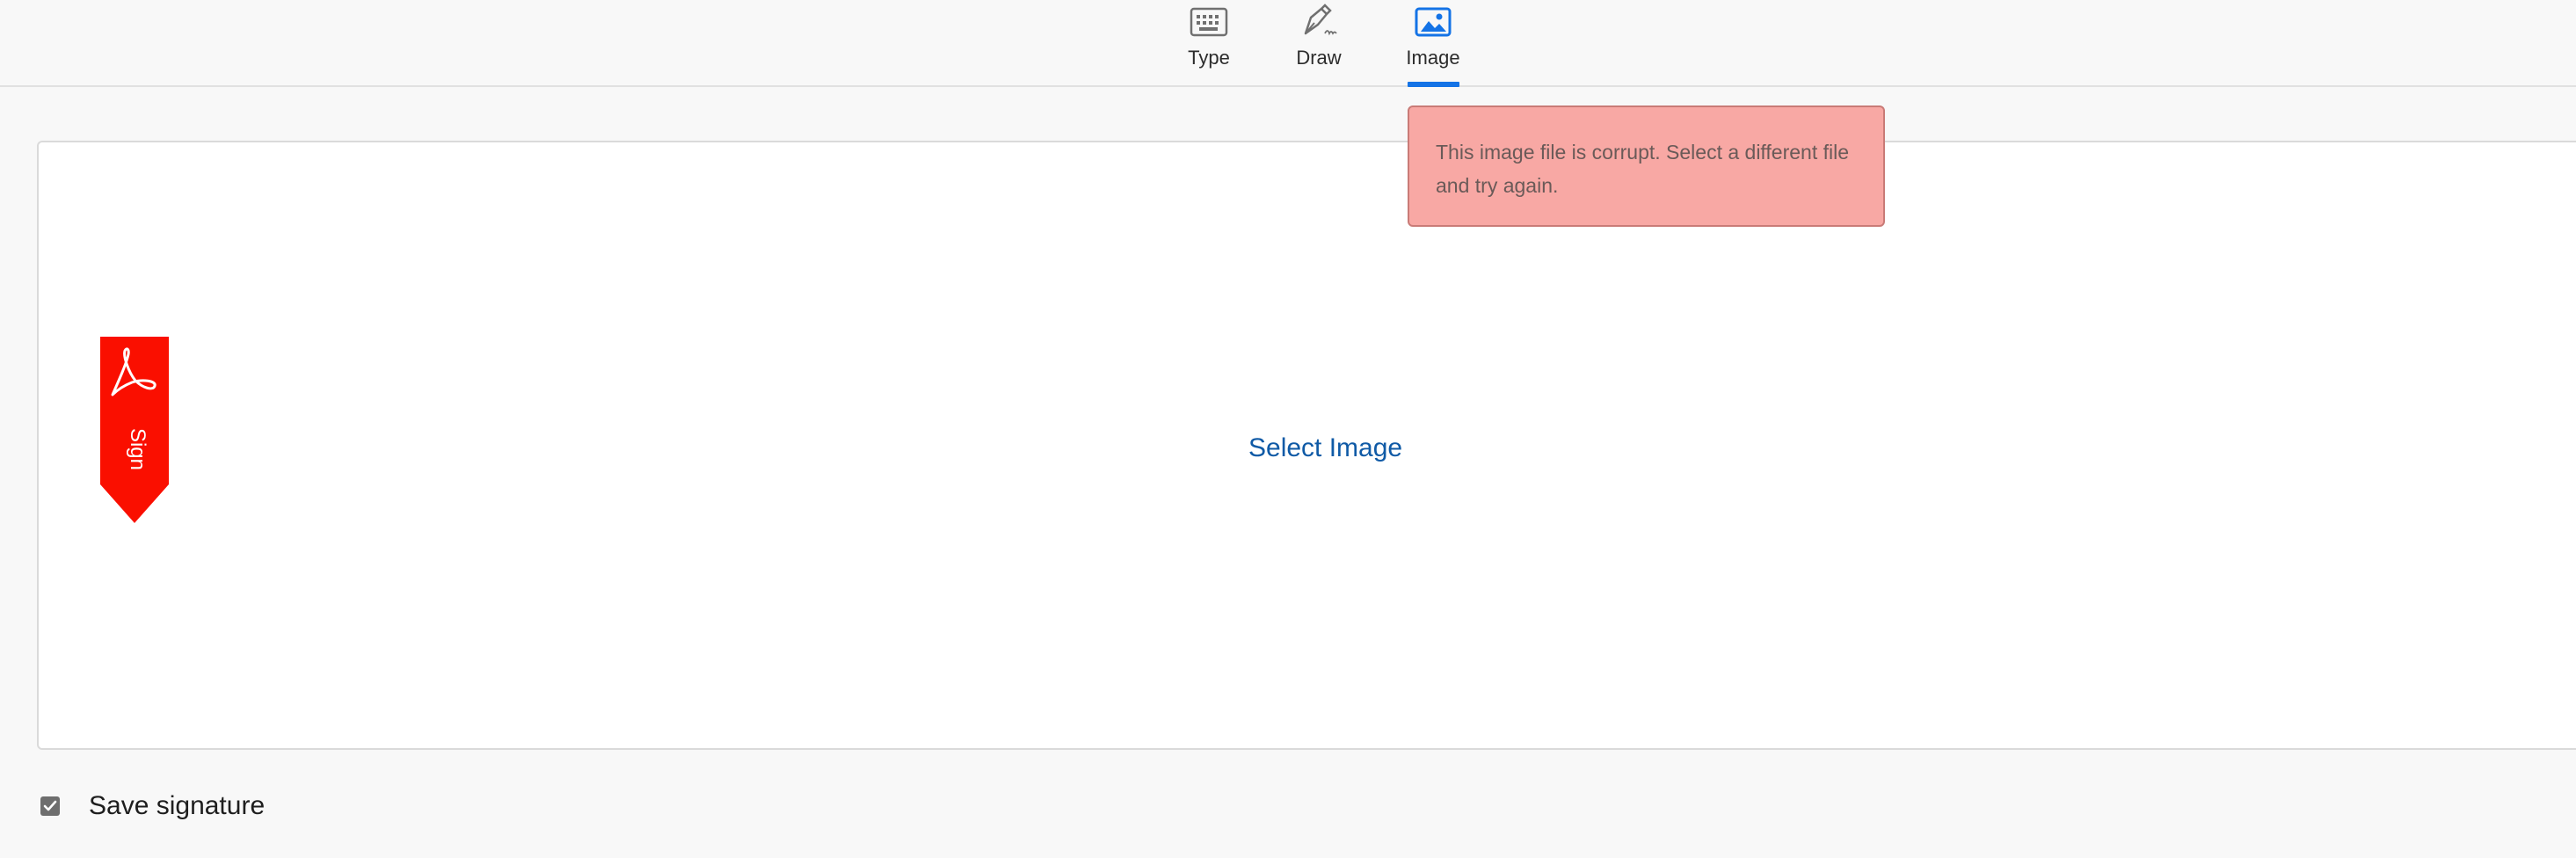 The width and height of the screenshot is (2576, 858). Describe the element at coordinates (1319, 42) in the screenshot. I see `tab-draw: Draw` at that location.